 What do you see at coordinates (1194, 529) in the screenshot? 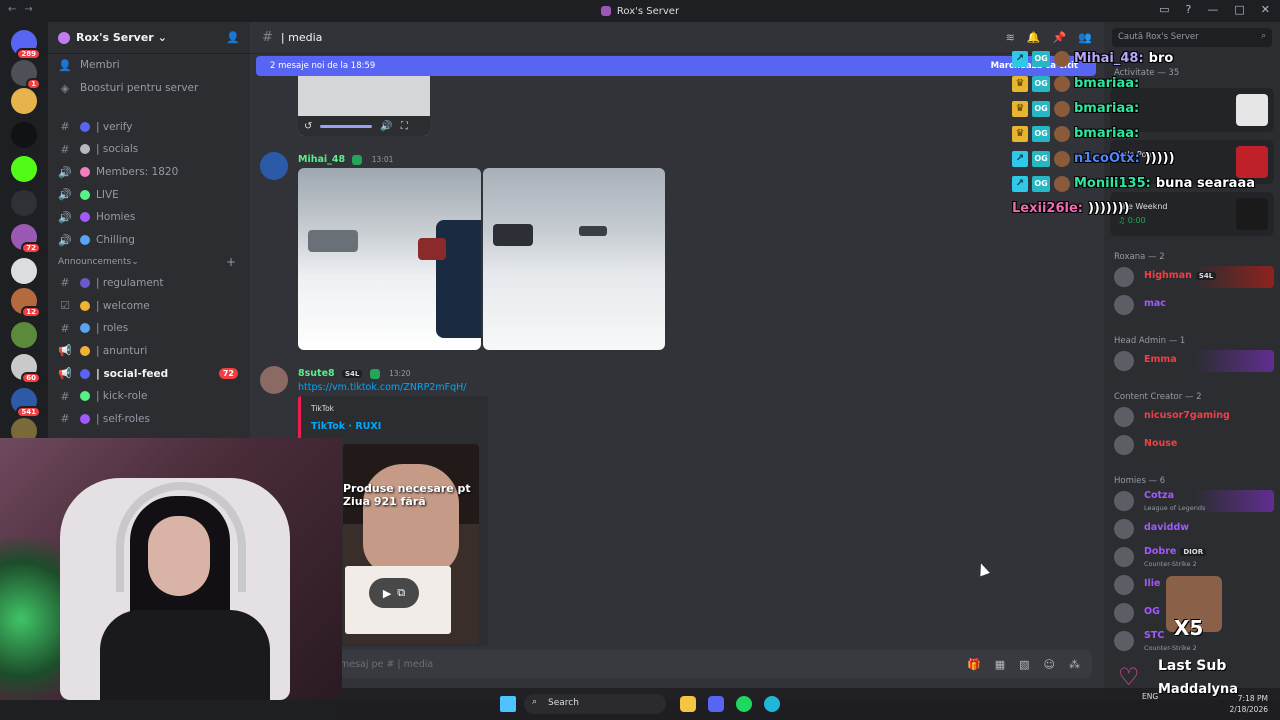
I see `member-item: daviddw` at bounding box center [1194, 529].